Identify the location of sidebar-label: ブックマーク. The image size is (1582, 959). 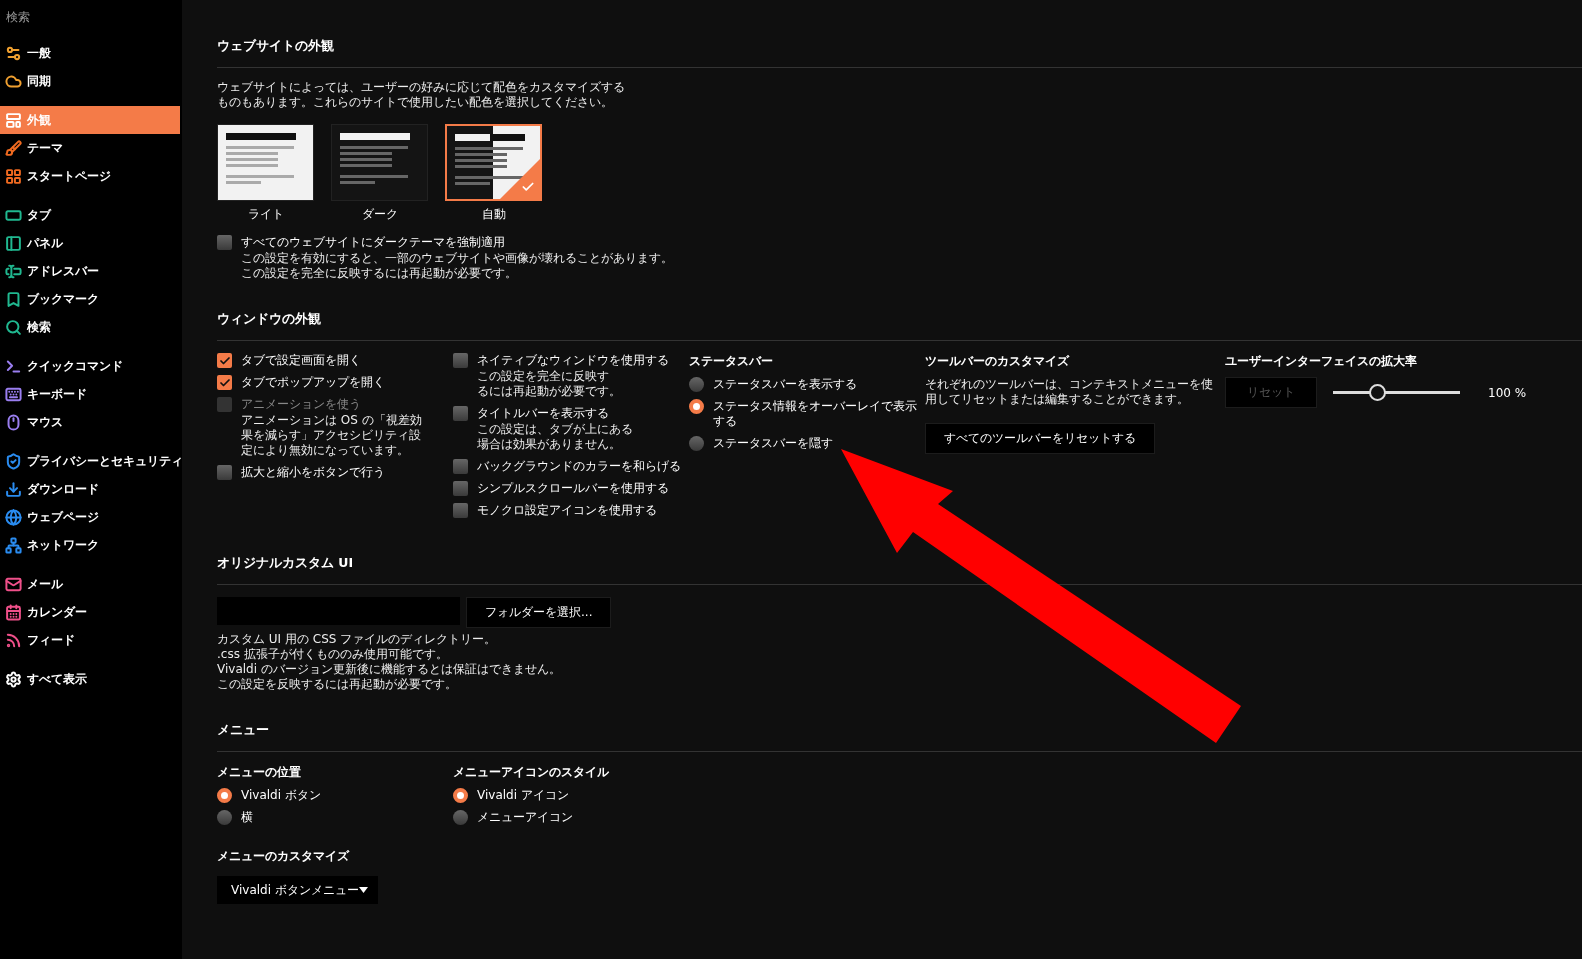
(63, 299).